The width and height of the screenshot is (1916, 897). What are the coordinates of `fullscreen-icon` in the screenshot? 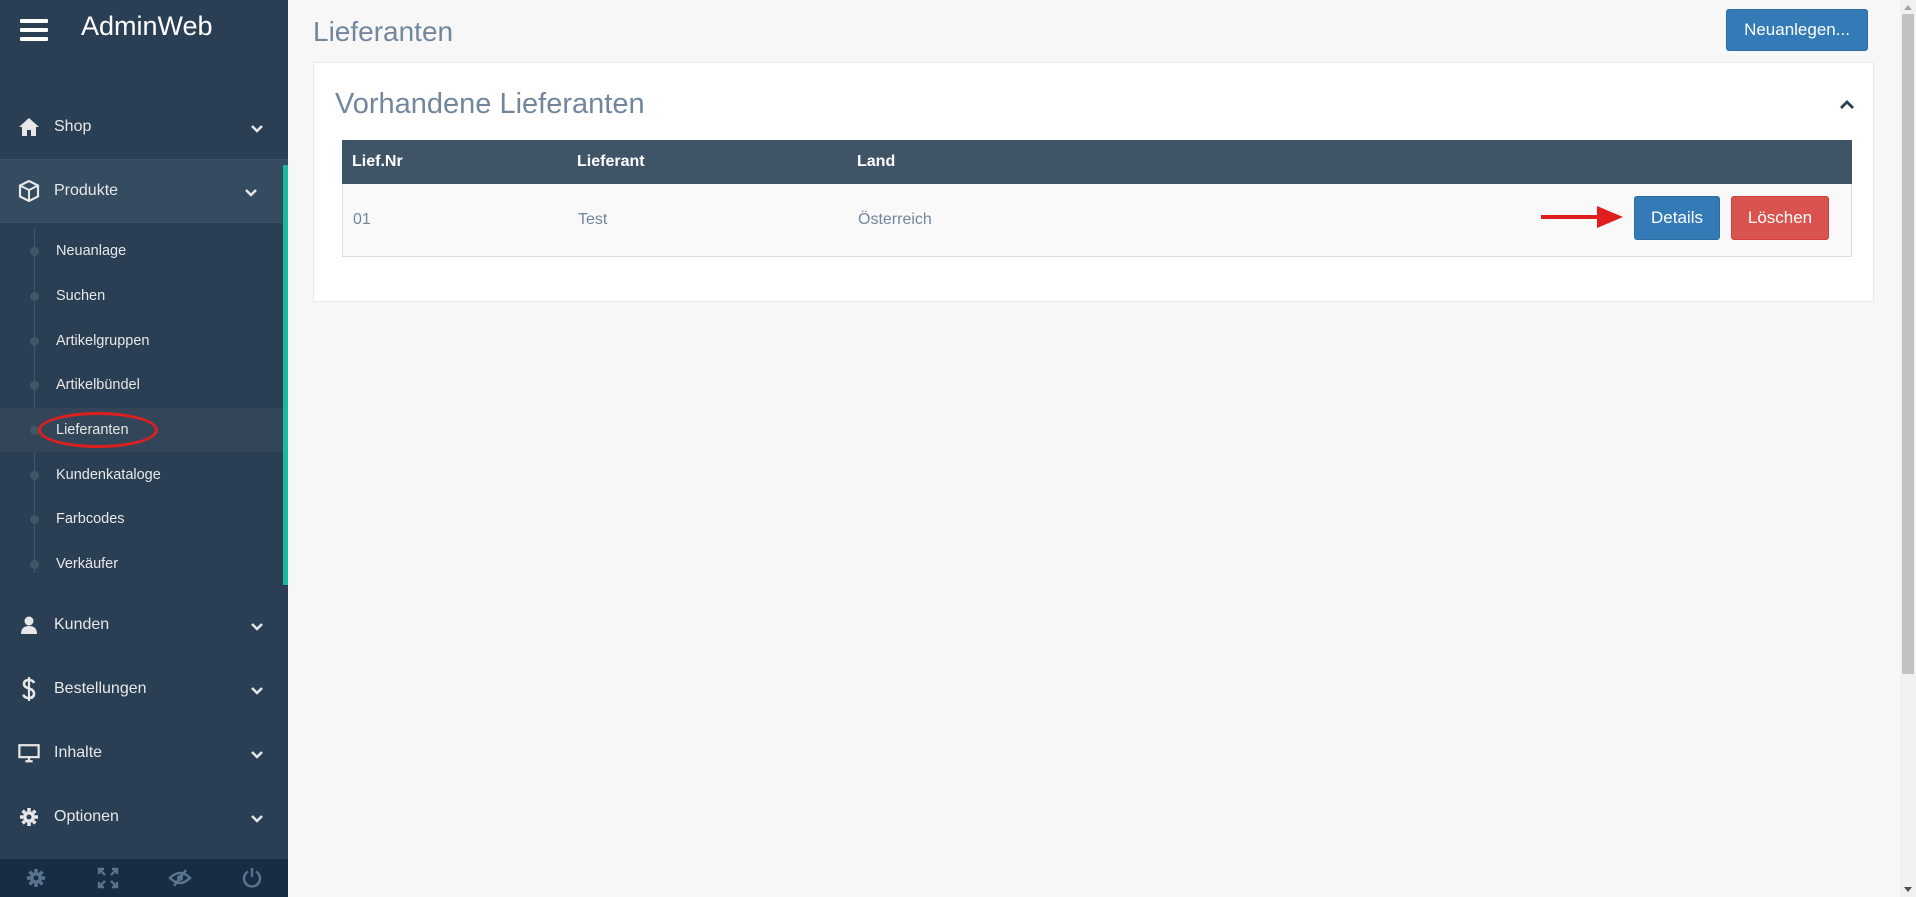 It's located at (108, 878).